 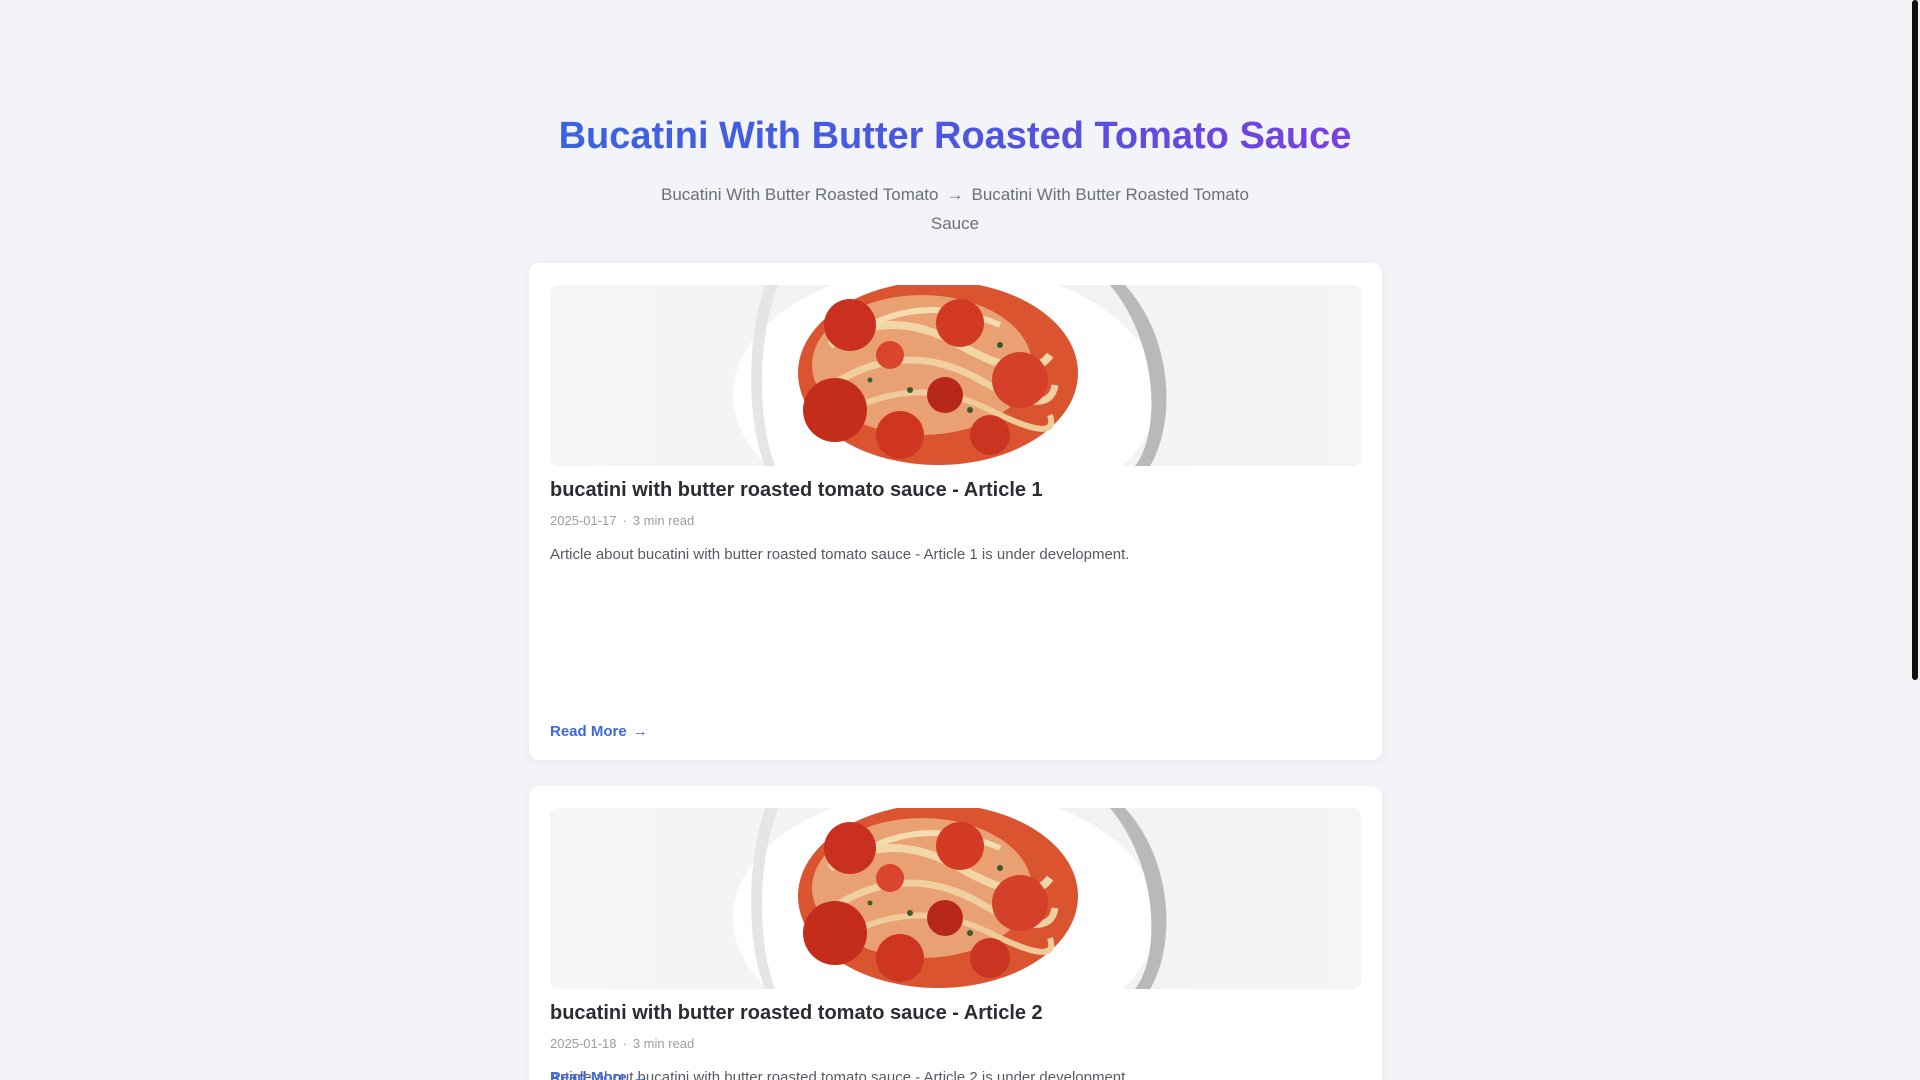 I want to click on article-meta: 2025-01-18 · 3 min read, so click(x=622, y=1043).